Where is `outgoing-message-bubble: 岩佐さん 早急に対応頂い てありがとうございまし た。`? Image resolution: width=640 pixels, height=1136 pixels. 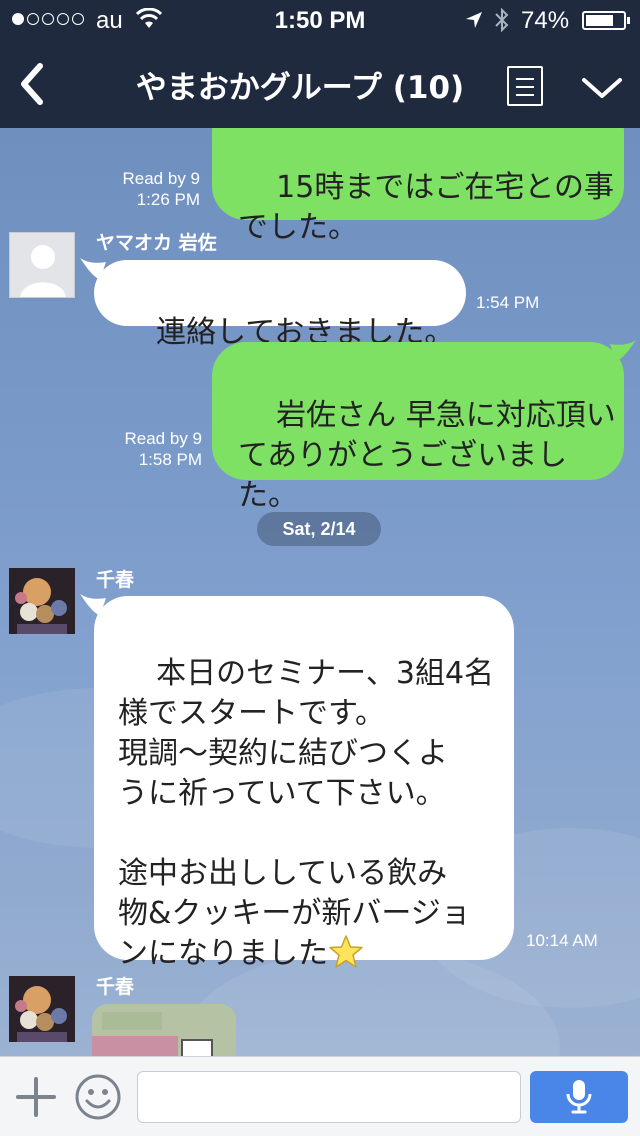
outgoing-message-bubble: 岩佐さん 早急に対応頂い てありがとうございまし た。 is located at coordinates (418, 427).